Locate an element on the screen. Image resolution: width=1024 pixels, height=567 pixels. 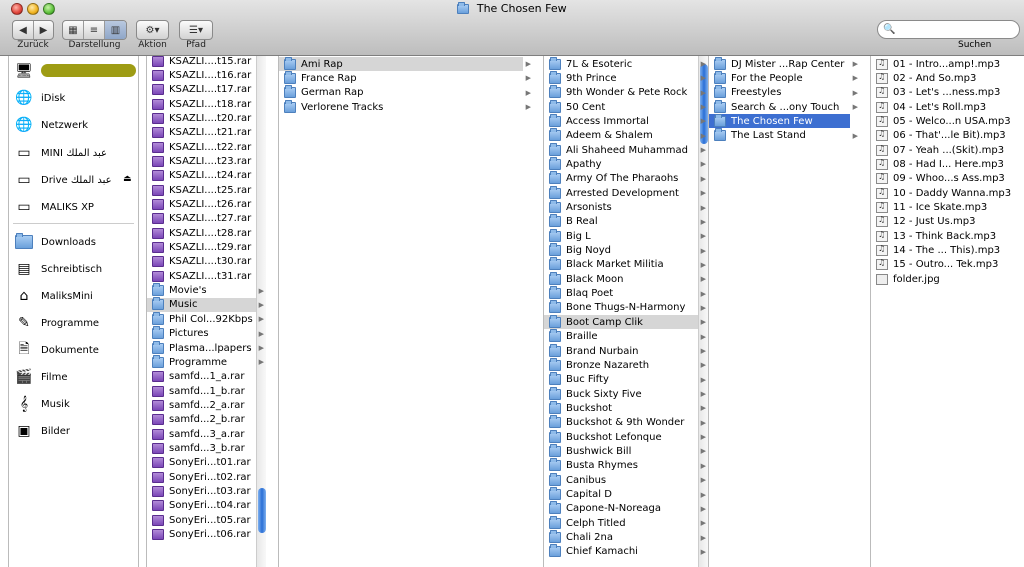
list-item: Apathy ▶ is located at coordinates (625, 163).